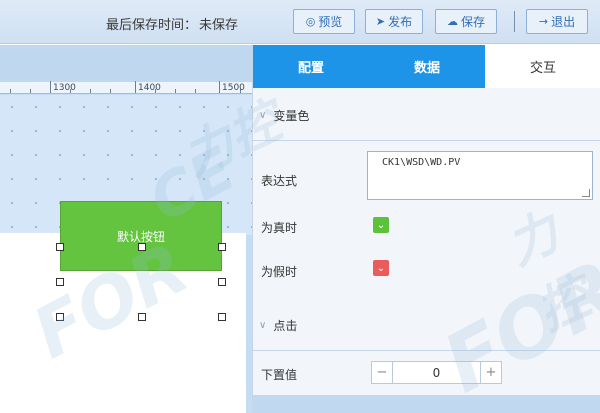  I want to click on ruler-label: 1500, so click(233, 88).